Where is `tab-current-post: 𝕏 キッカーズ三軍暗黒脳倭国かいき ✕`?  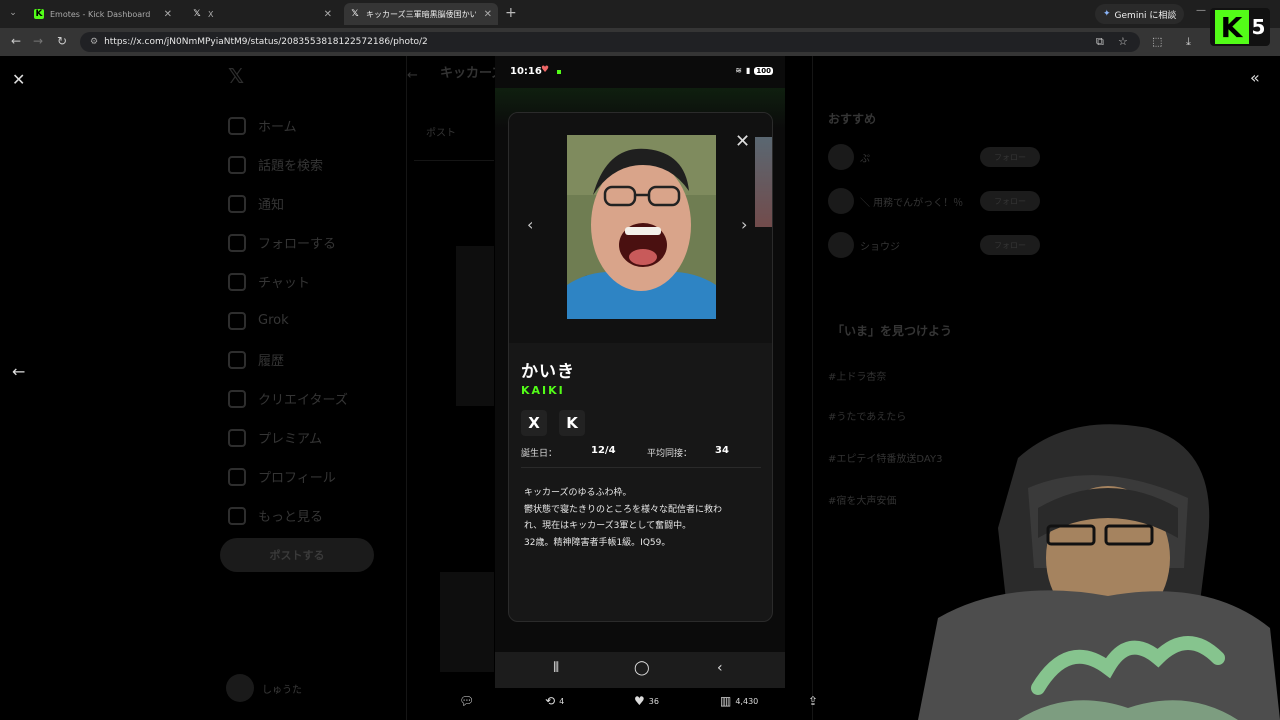 tab-current-post: 𝕏 キッカーズ三軍暗黒脳倭国かいき ✕ is located at coordinates (421, 14).